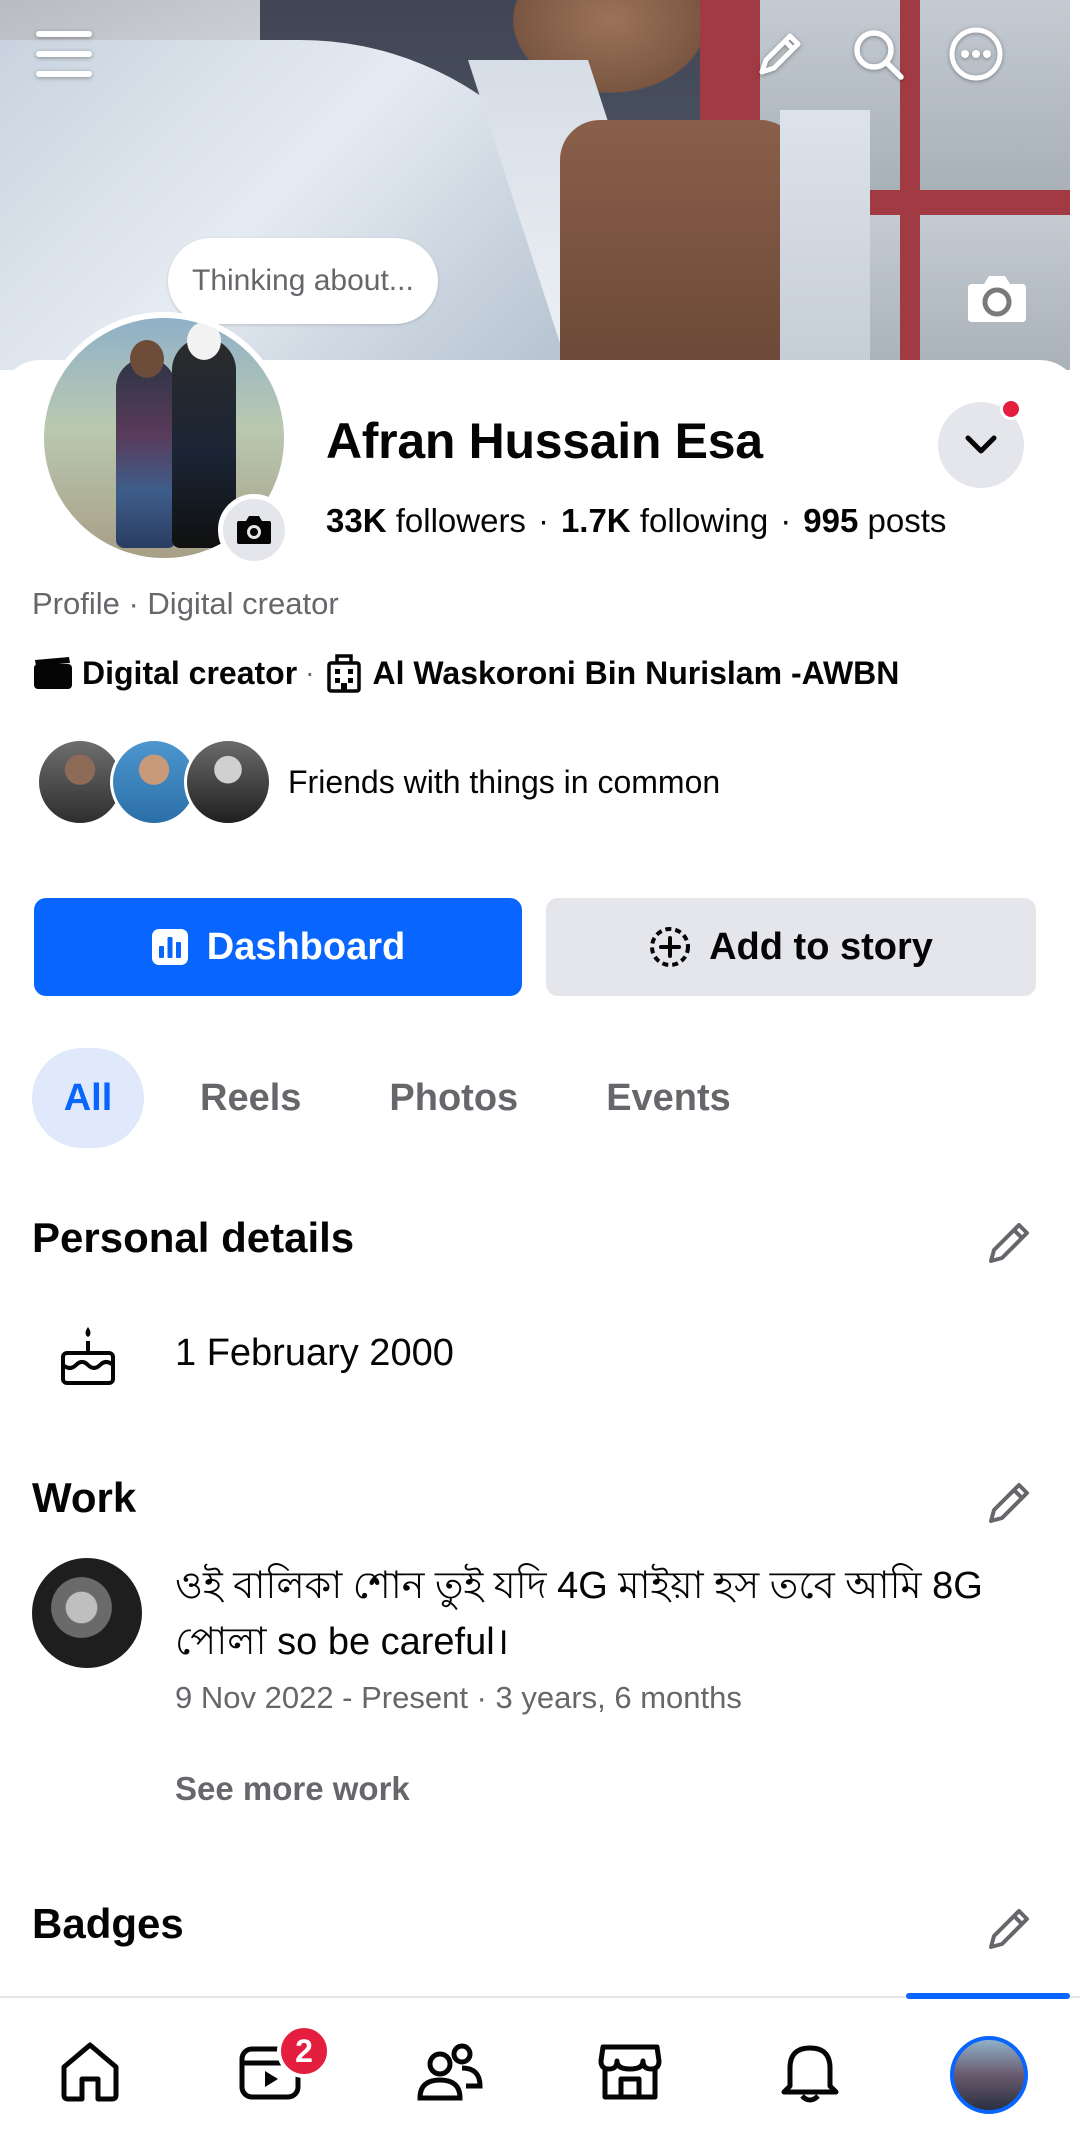  I want to click on see-more-work-link: See more work, so click(292, 1789).